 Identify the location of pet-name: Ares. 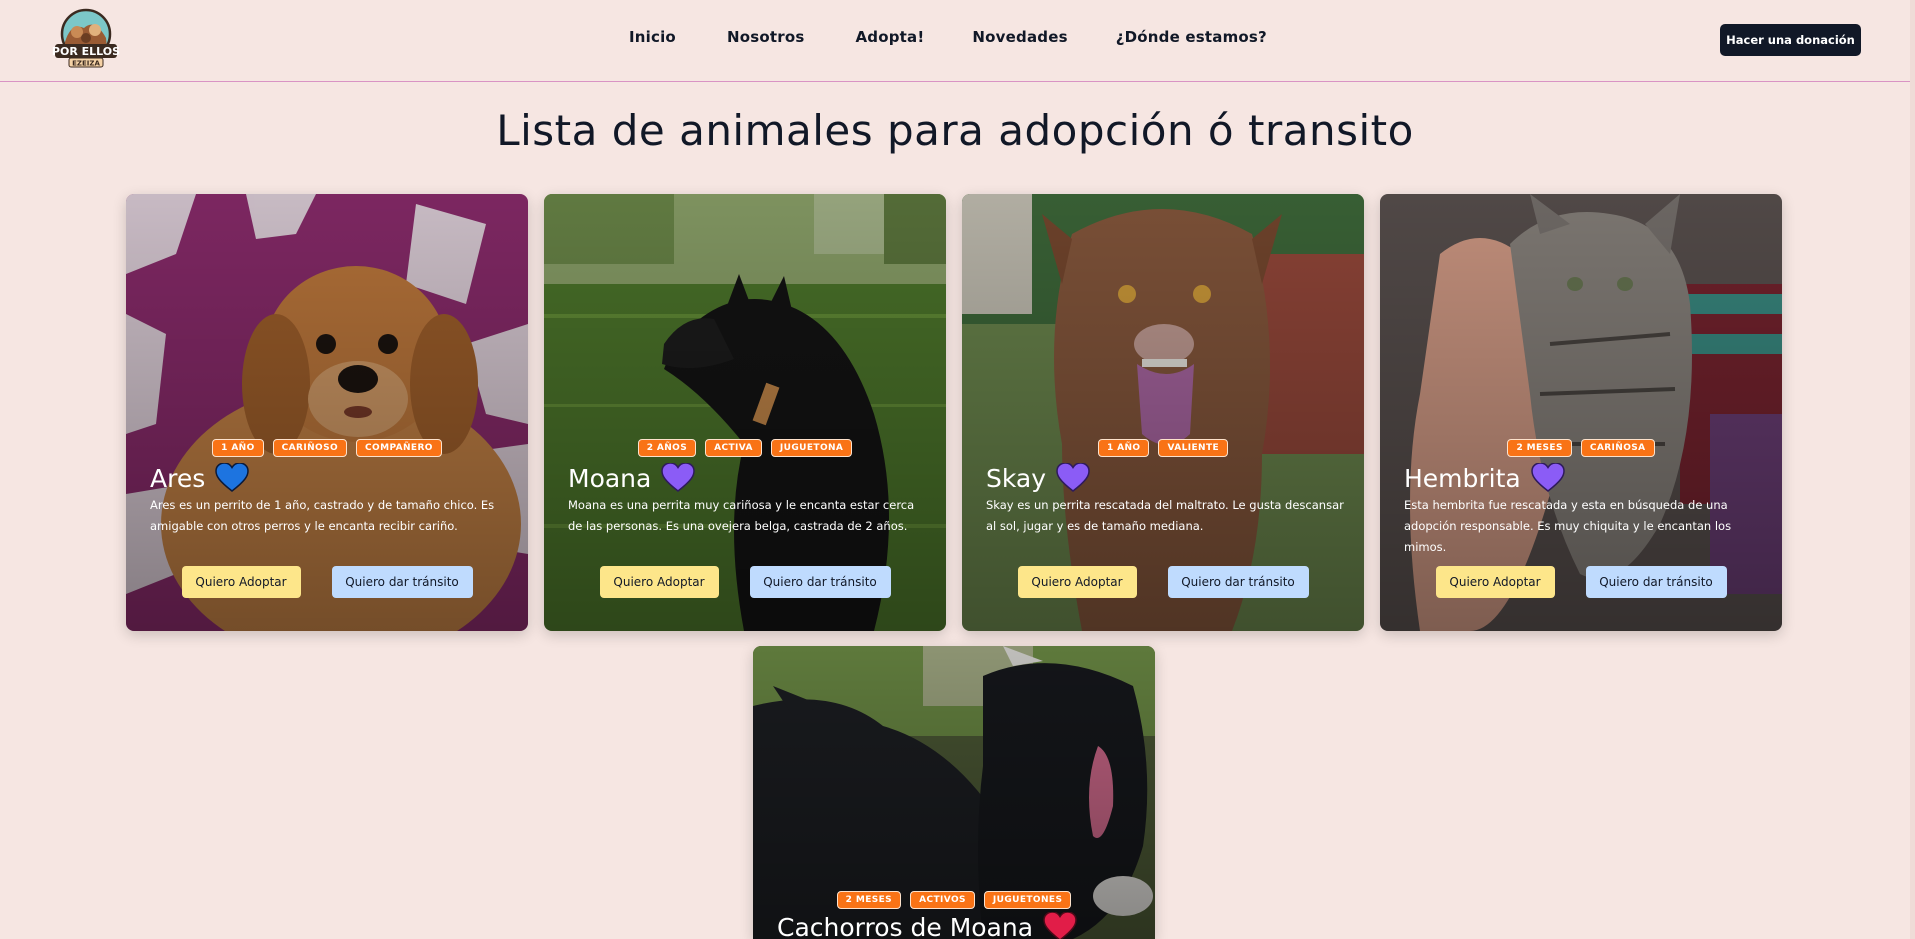
(178, 478).